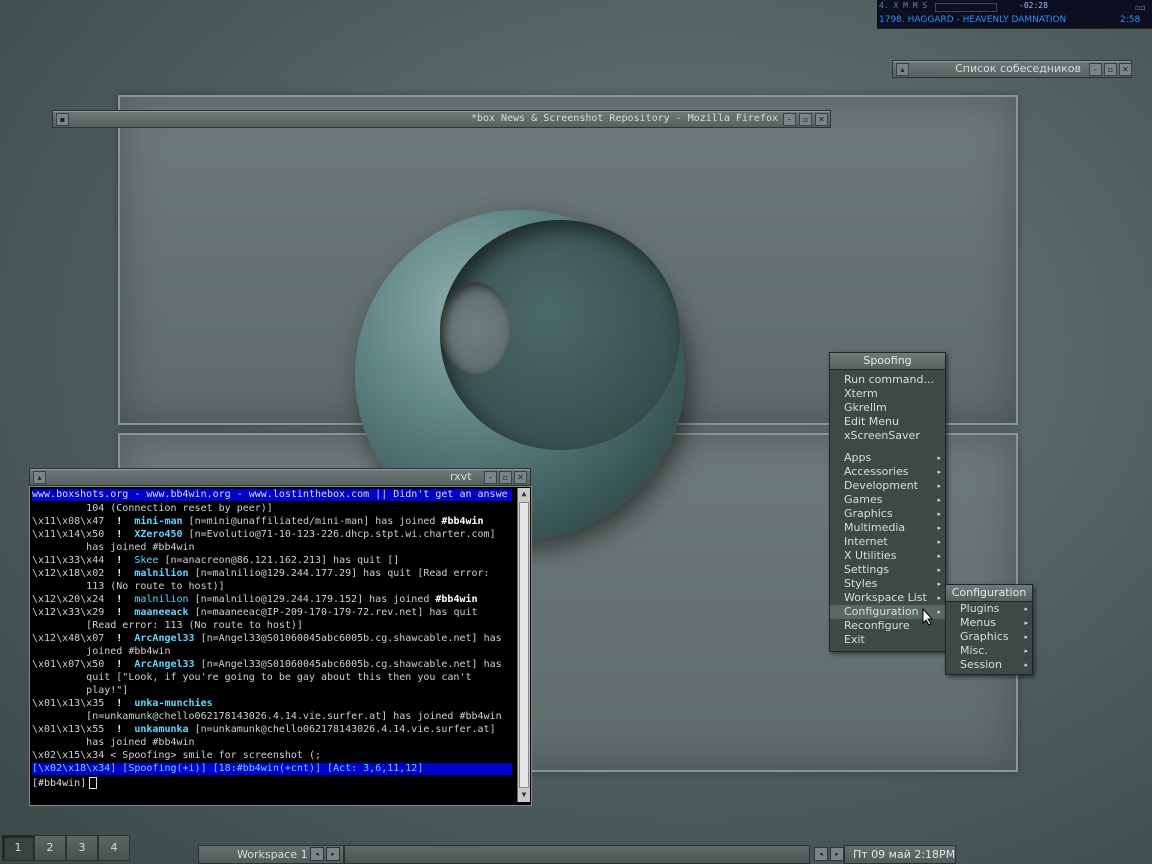 This screenshot has width=1152, height=864. I want to click on menu-item-games: Games ▸, so click(887, 500).